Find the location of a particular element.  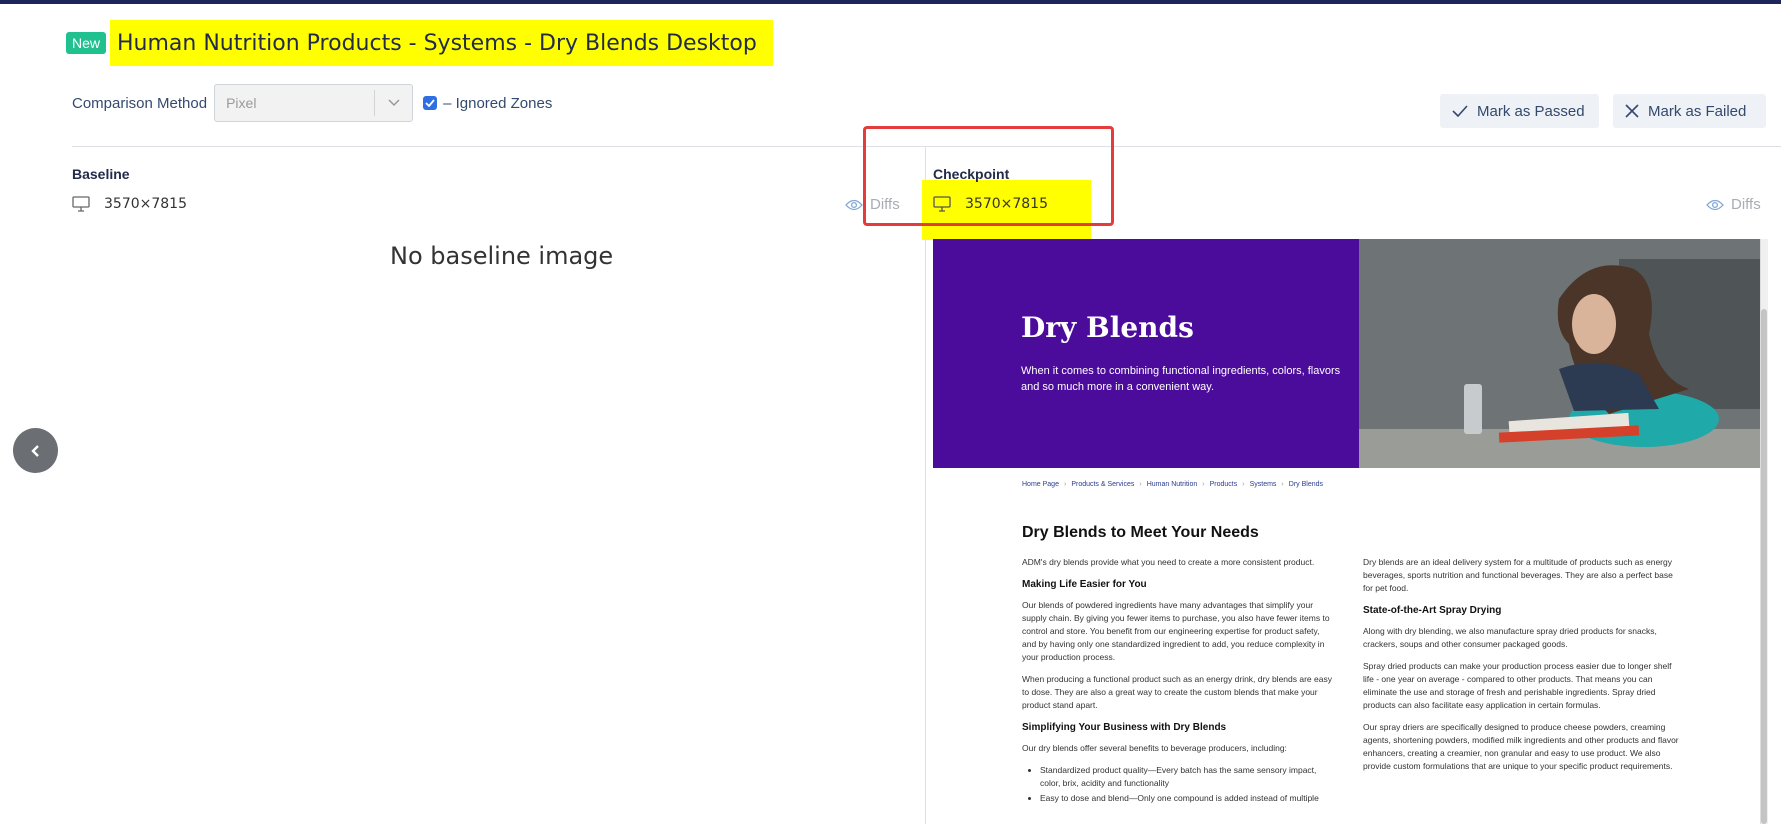

close-icon is located at coordinates (1632, 111).